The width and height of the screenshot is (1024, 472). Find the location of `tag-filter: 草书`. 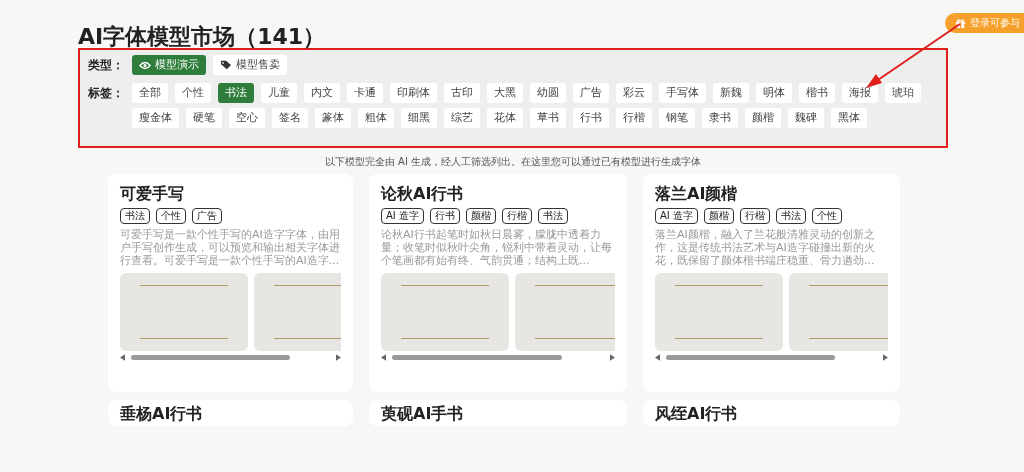

tag-filter: 草书 is located at coordinates (548, 118).